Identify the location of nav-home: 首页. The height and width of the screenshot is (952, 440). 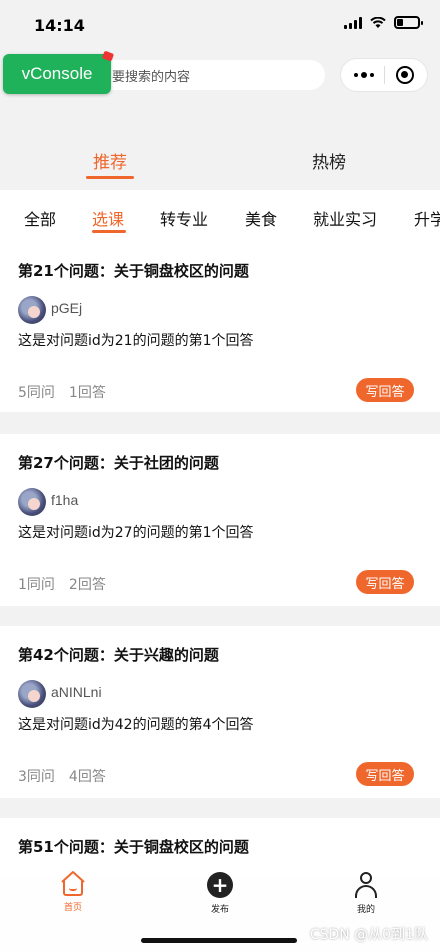
(73, 892).